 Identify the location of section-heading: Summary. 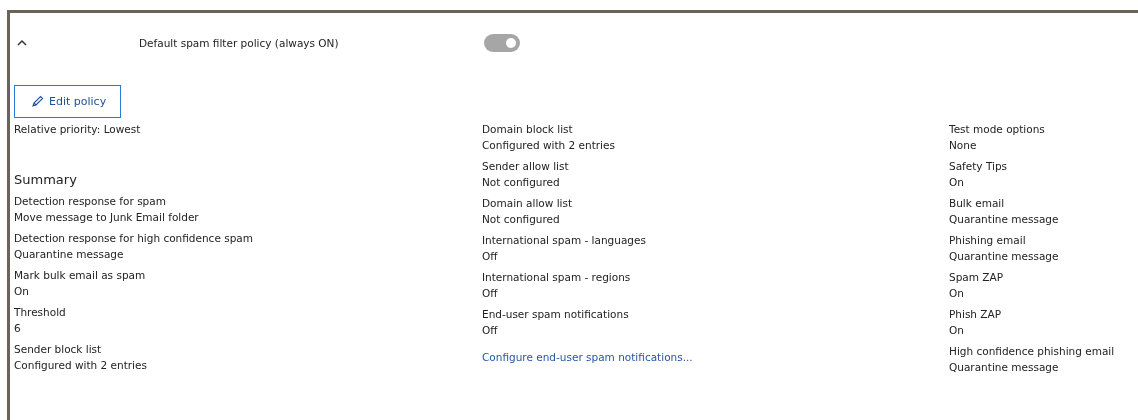
(46, 179).